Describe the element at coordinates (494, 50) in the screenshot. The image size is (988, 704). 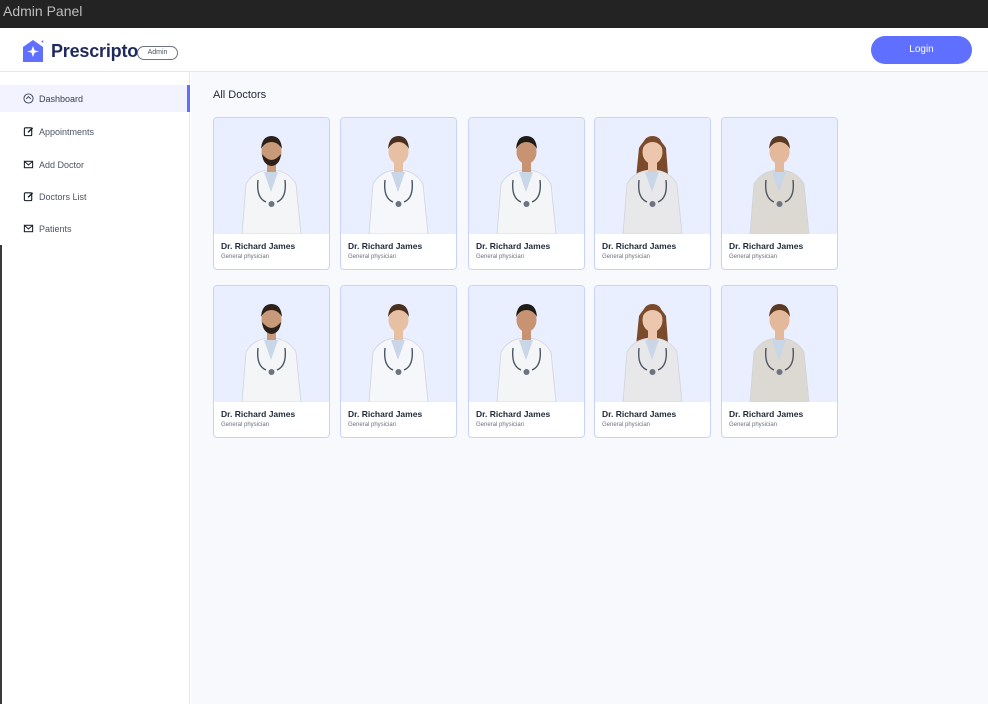
I see `top-header: Prescripto Admin Login` at that location.